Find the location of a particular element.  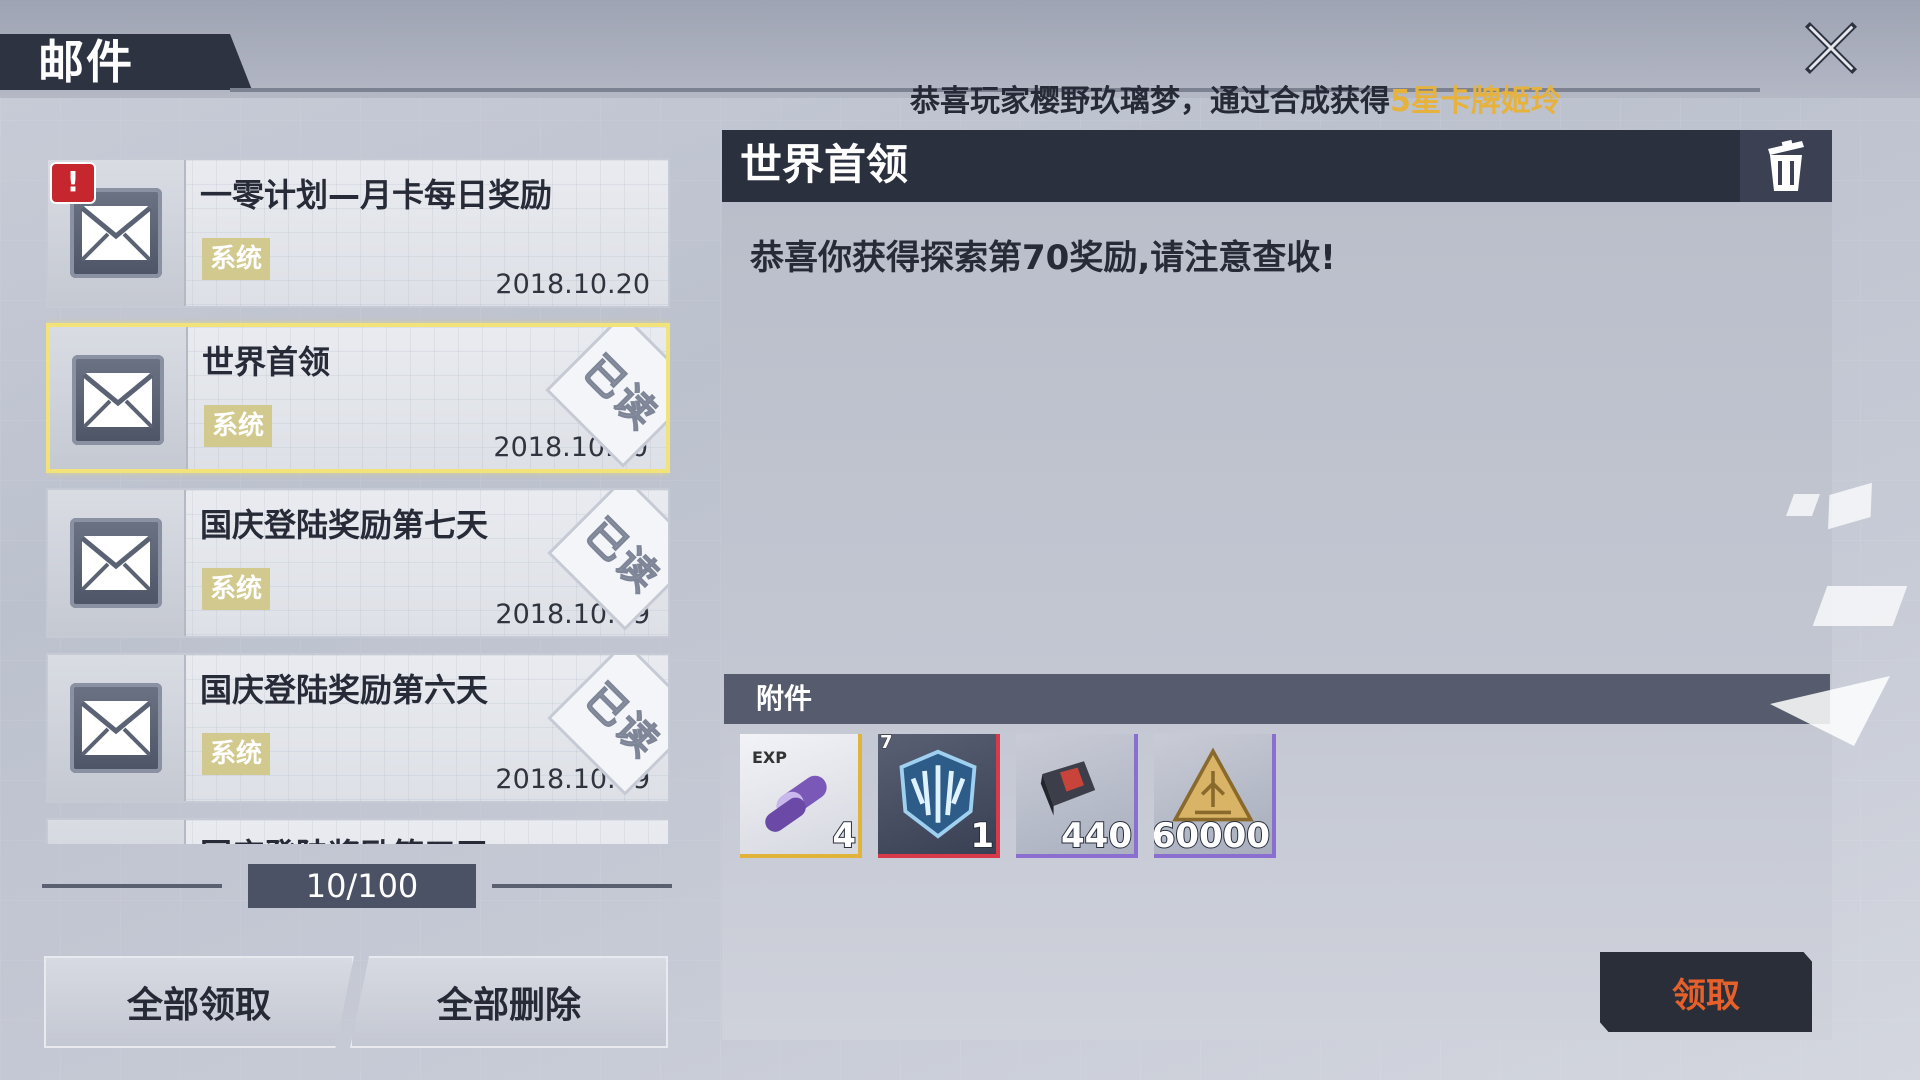

broadcast-highlight: 5星卡牌姬玲 is located at coordinates (1475, 101).